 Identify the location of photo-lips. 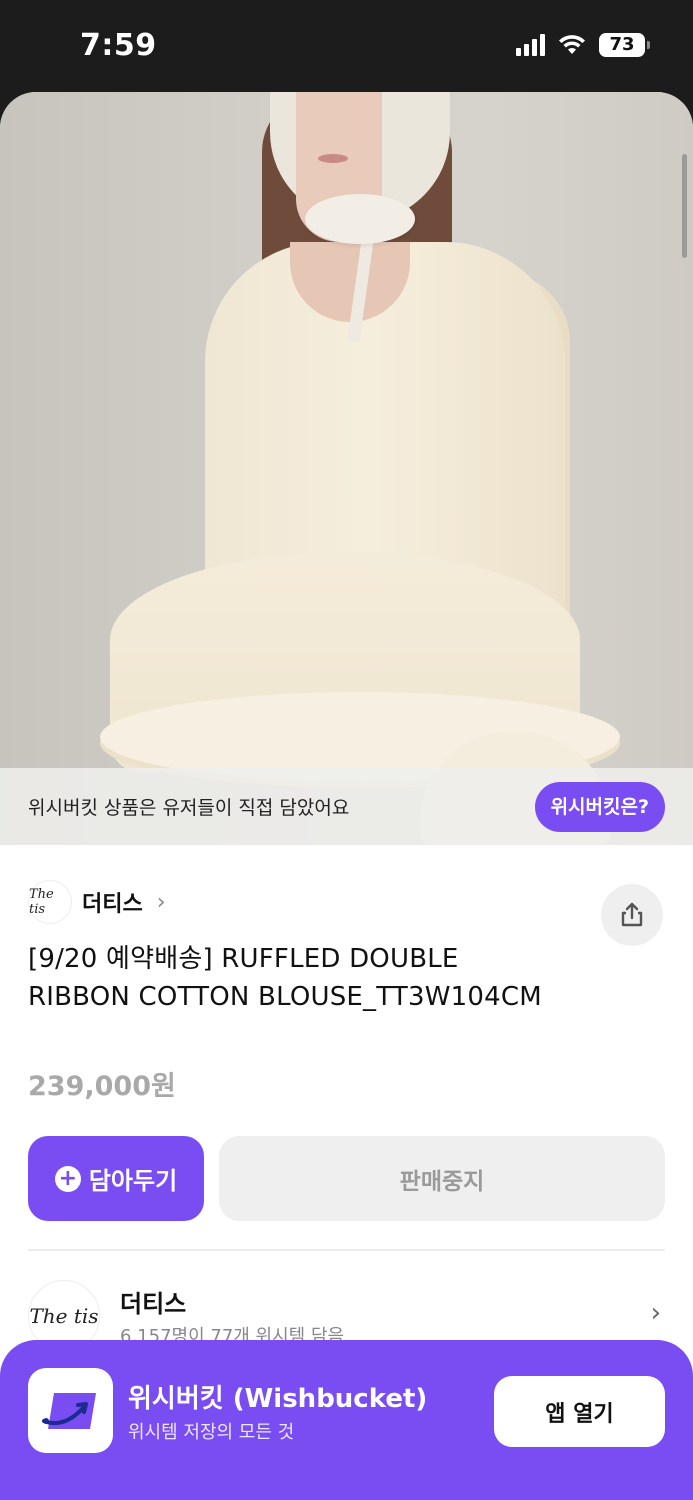
(333, 158).